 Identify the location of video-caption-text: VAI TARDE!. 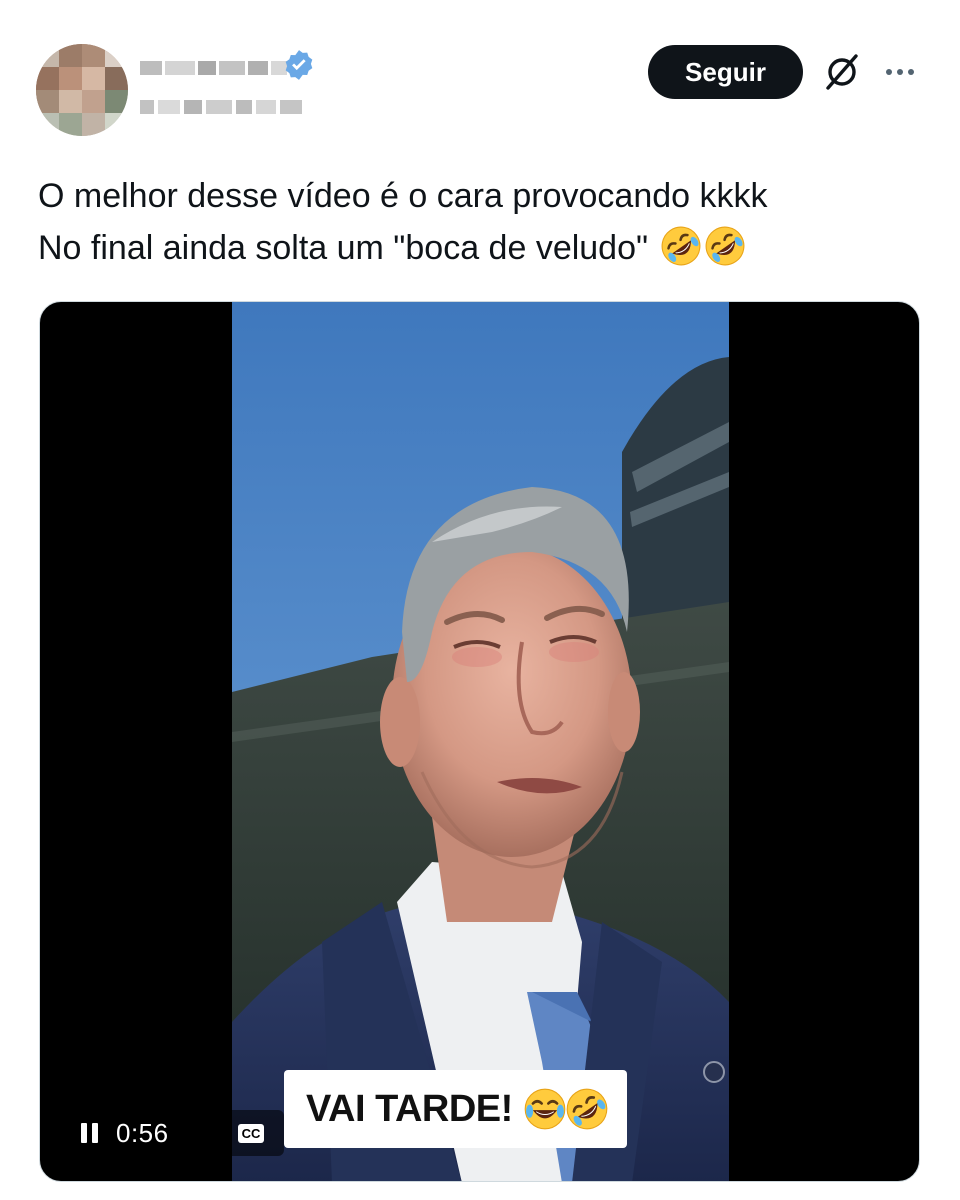
(409, 1108).